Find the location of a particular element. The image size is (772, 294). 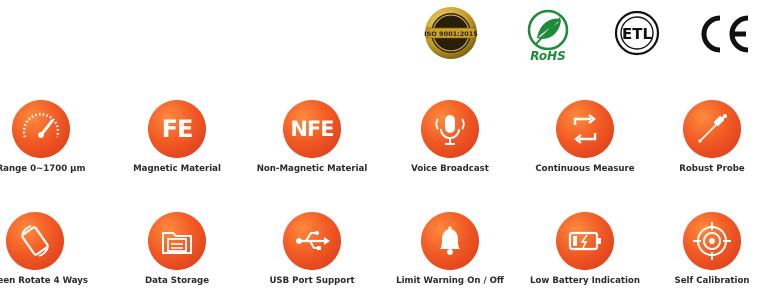

feature-self-calibration: Self Calibration is located at coordinates (707, 249).